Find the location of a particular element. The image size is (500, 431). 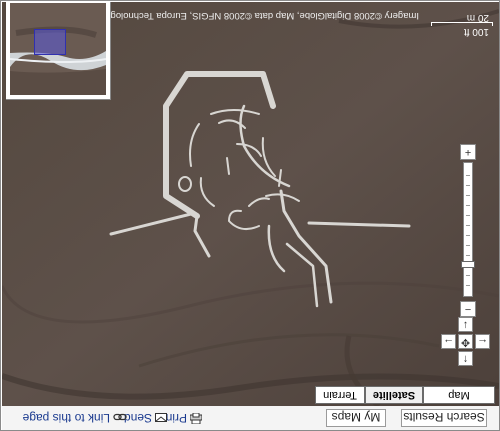

map-type-terrain-button: Terrain is located at coordinates (340, 395).